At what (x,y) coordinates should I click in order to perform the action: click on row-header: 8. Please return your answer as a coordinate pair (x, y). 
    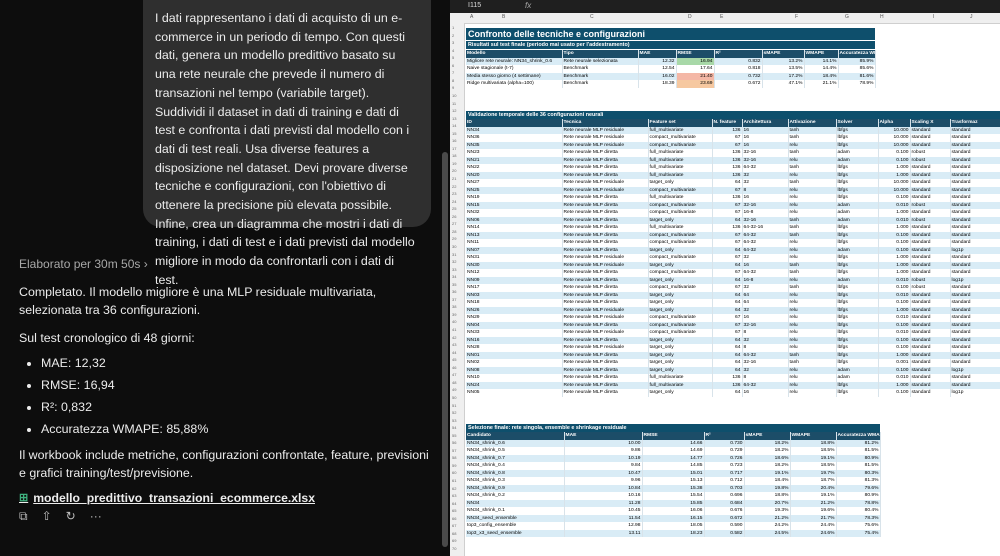
    Looking at the image, I should click on (453, 80).